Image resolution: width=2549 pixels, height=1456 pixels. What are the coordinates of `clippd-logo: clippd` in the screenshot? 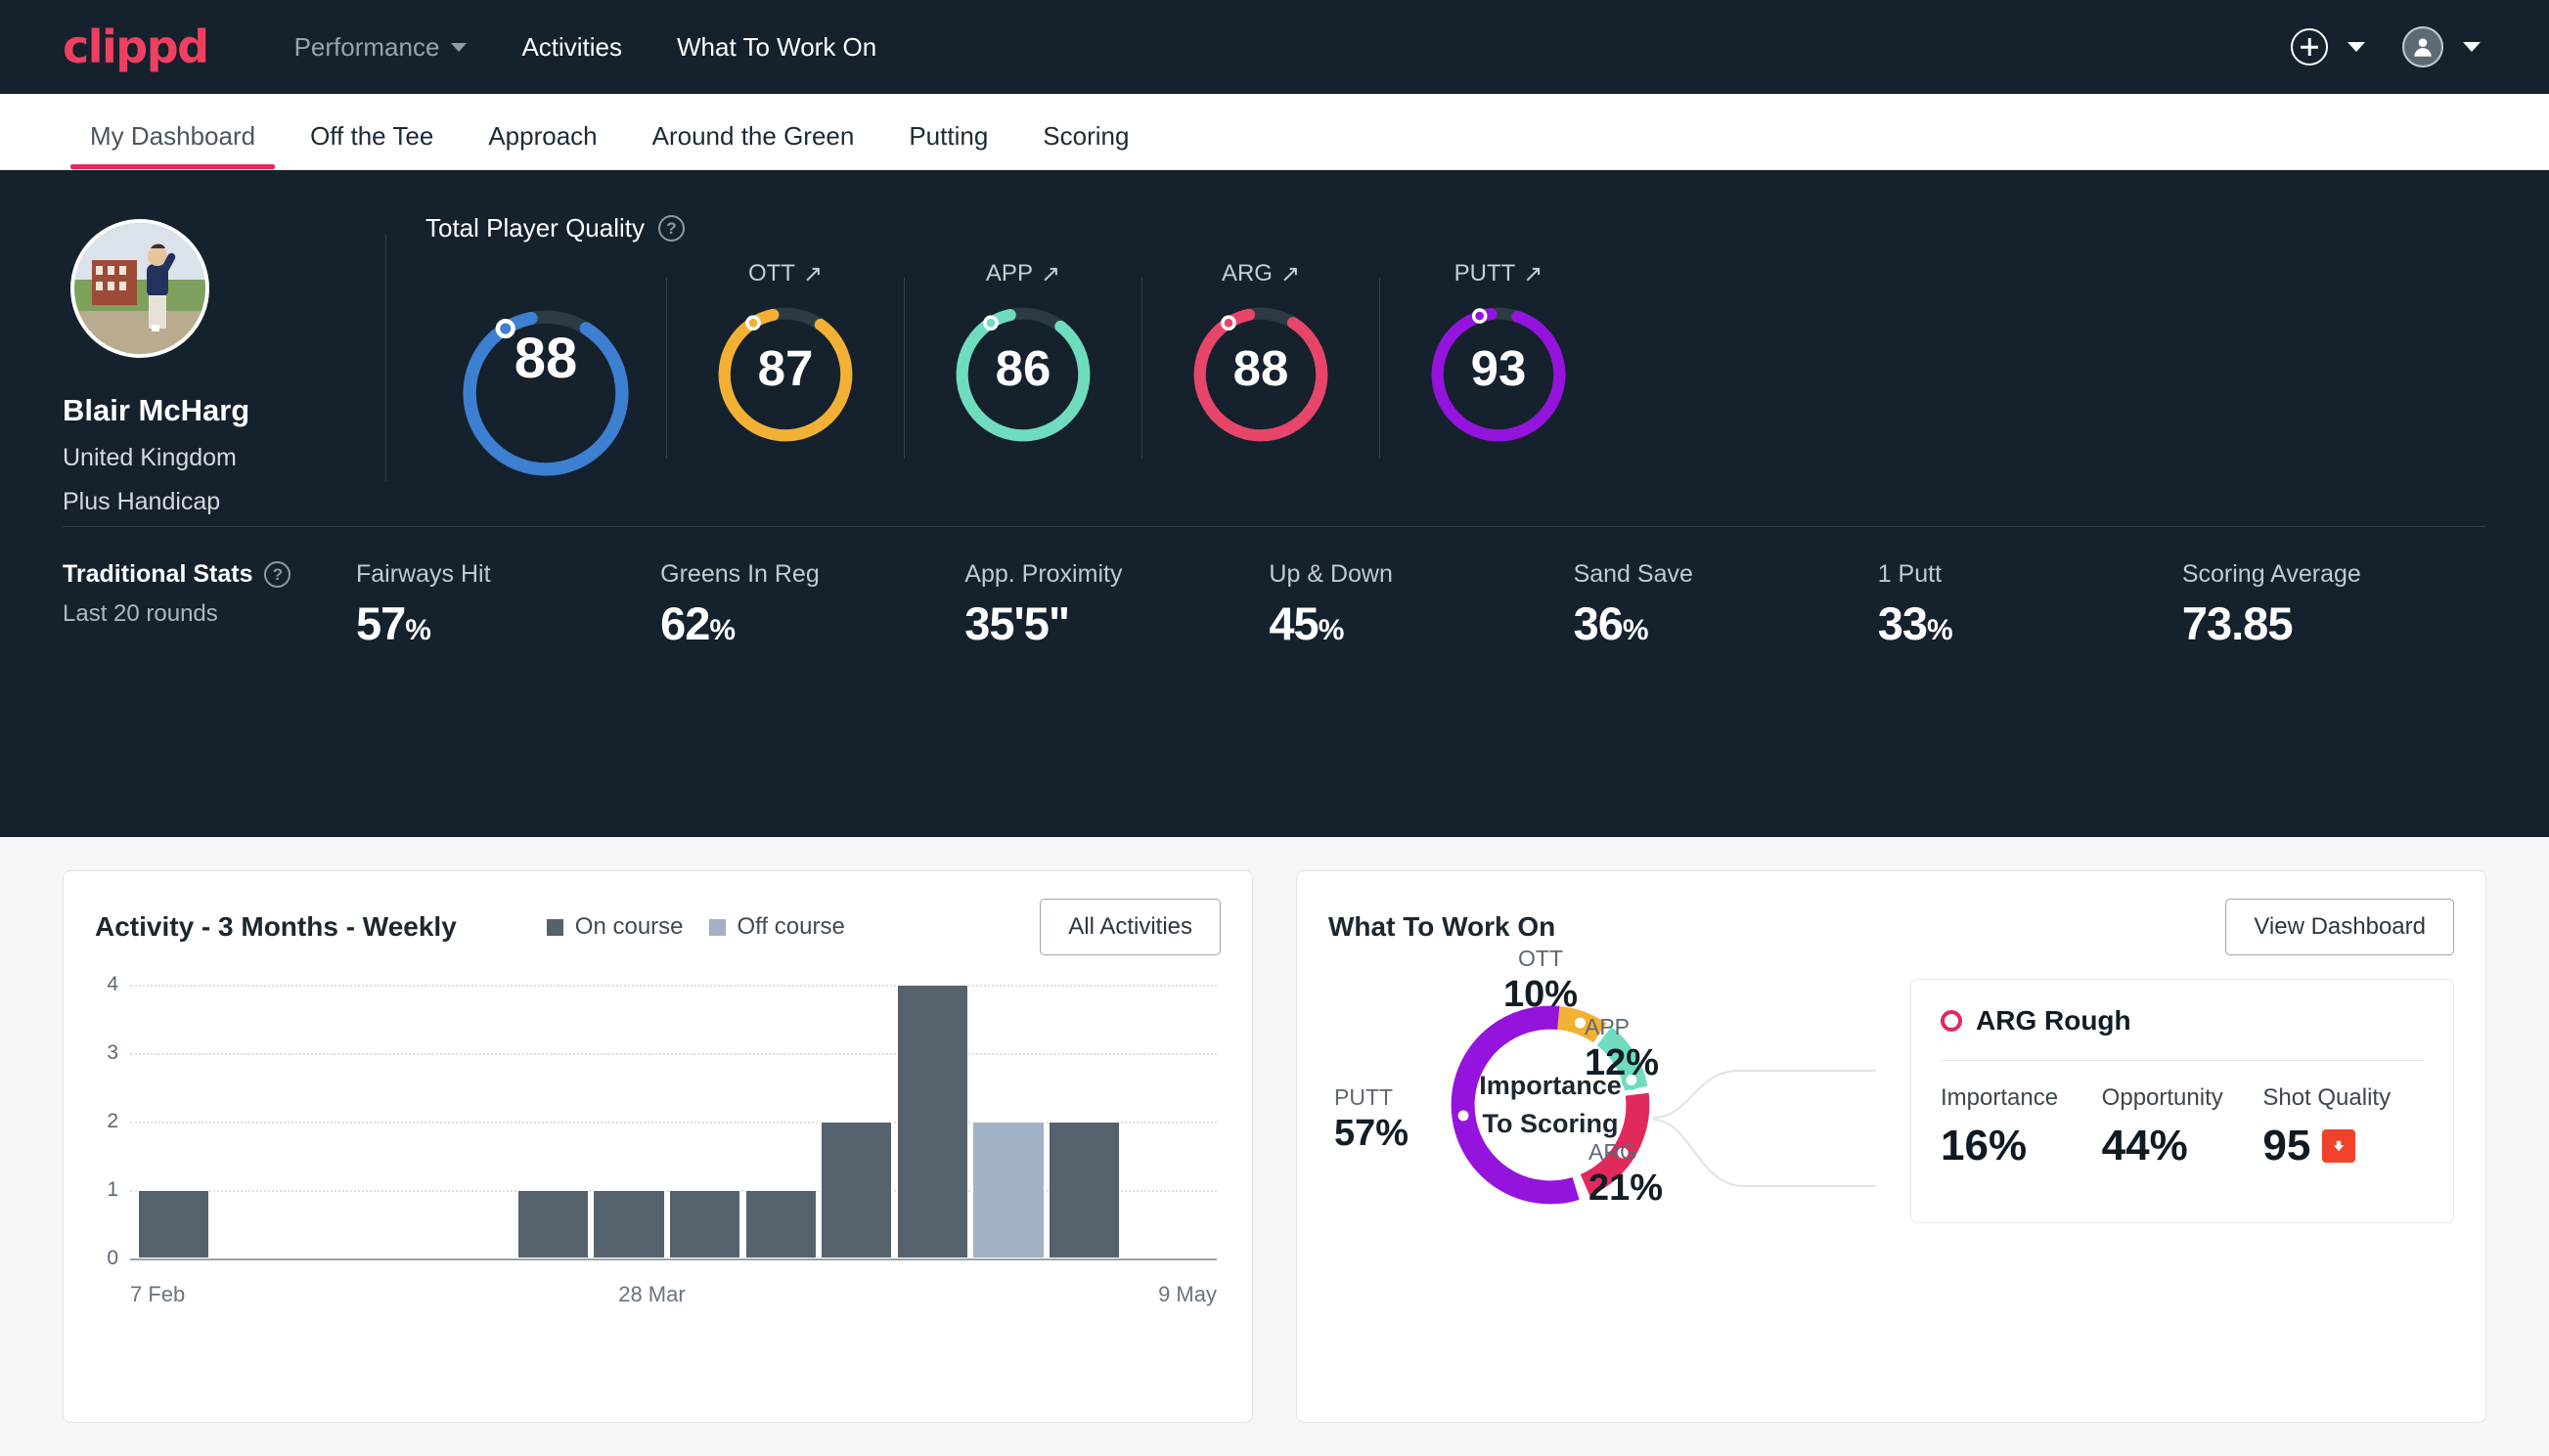 It's located at (136, 47).